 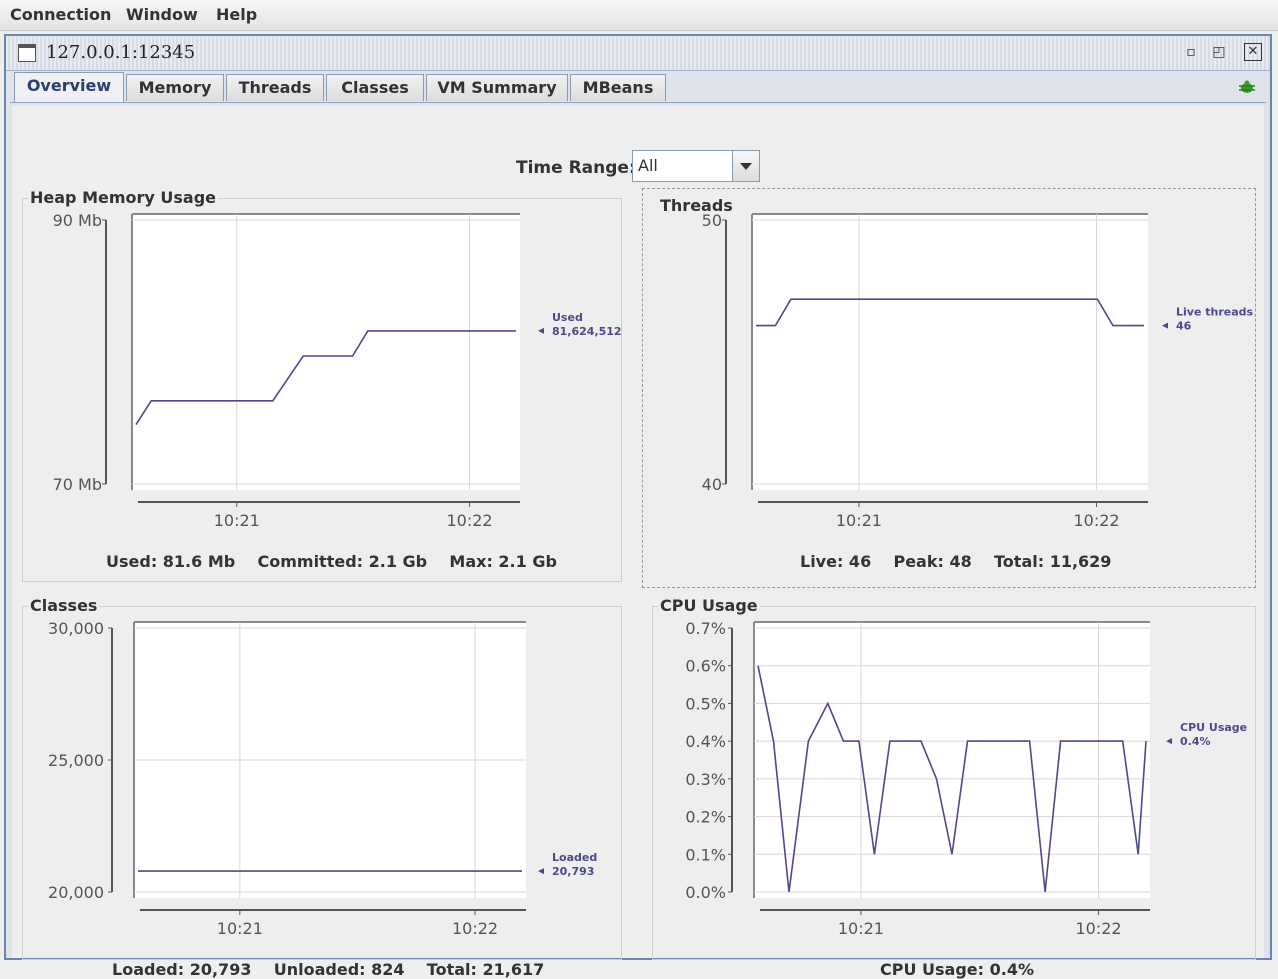 I want to click on y-tick-label: 90 Mb, so click(x=77, y=220).